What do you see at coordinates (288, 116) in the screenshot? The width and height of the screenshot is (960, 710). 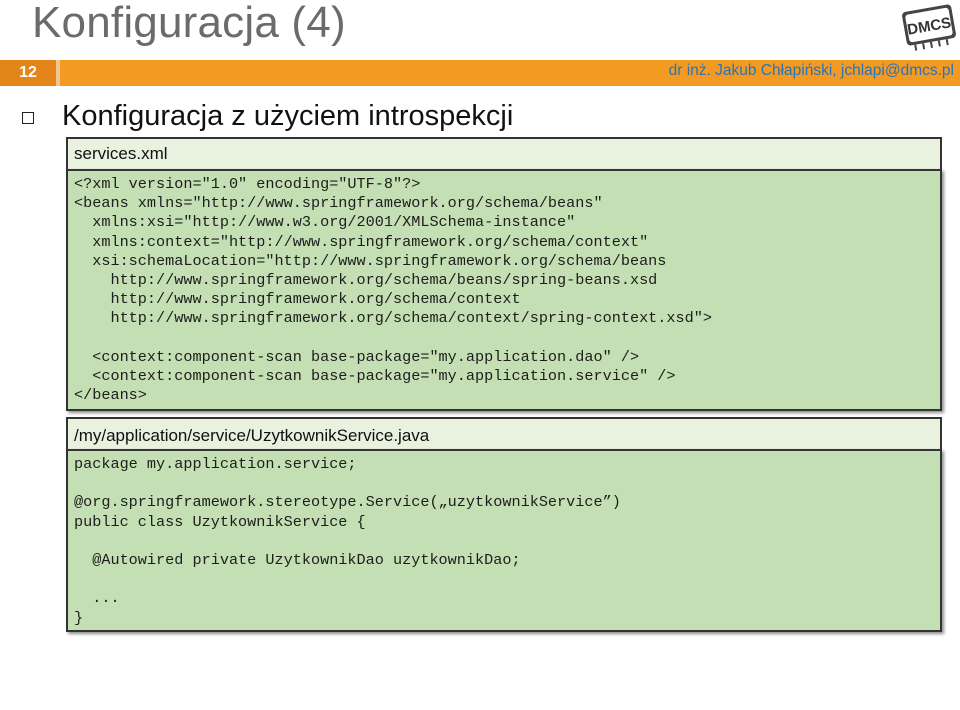 I see `bullet-heading: Konfiguracja z użyciem introspekcji` at bounding box center [288, 116].